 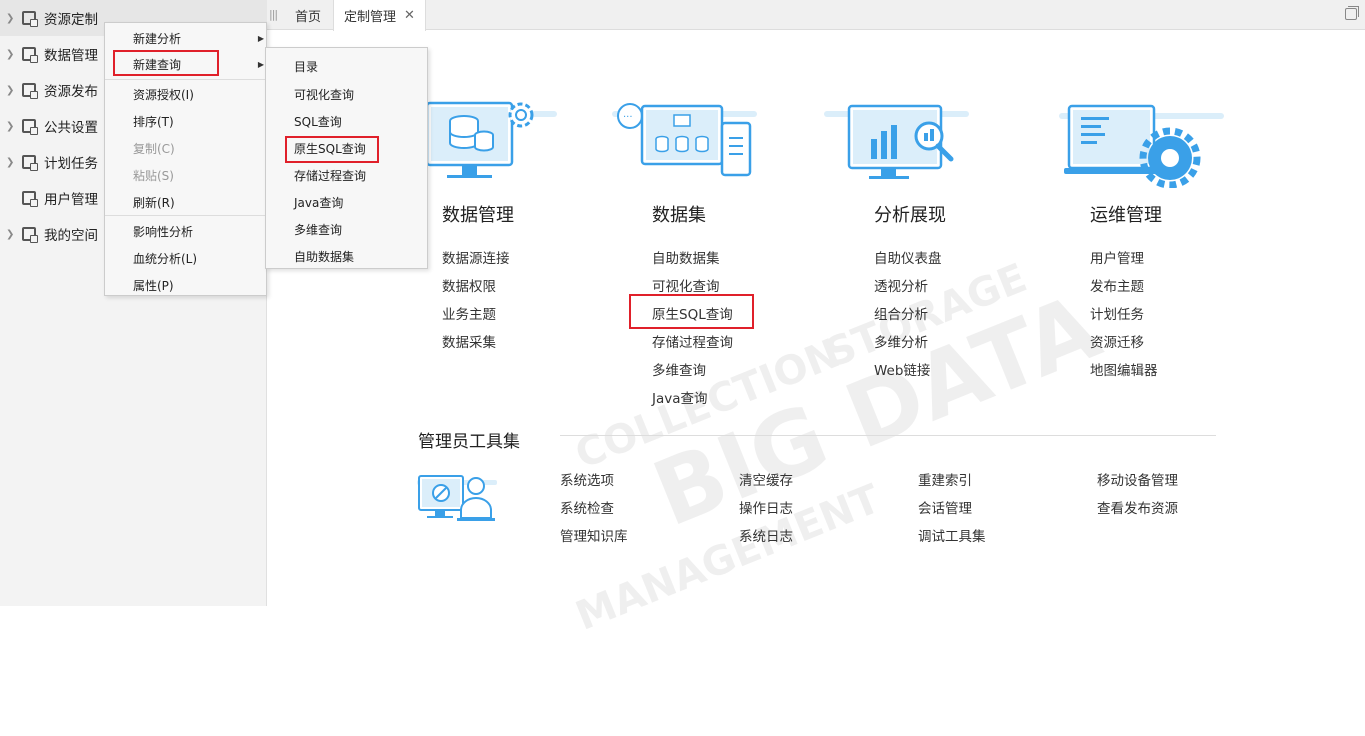 I want to click on analysis-illustration, so click(x=896, y=141).